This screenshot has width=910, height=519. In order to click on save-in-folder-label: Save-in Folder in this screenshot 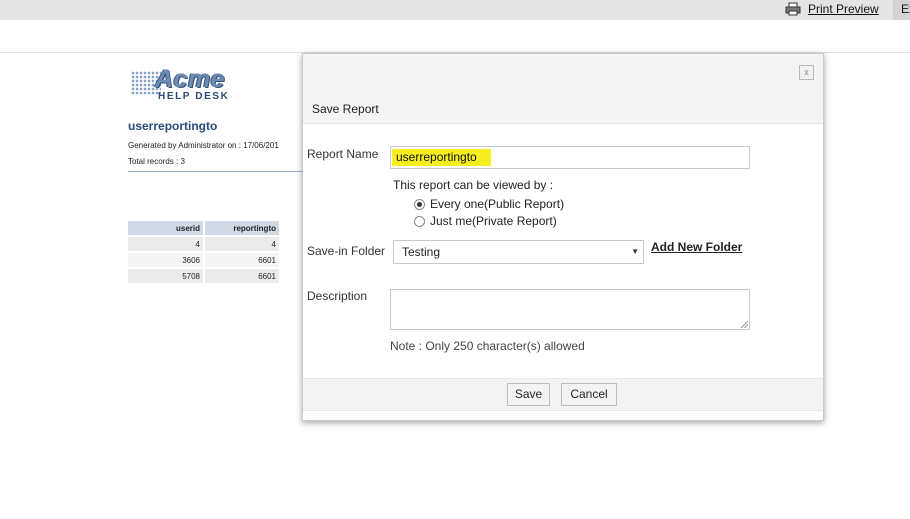, I will do `click(346, 251)`.